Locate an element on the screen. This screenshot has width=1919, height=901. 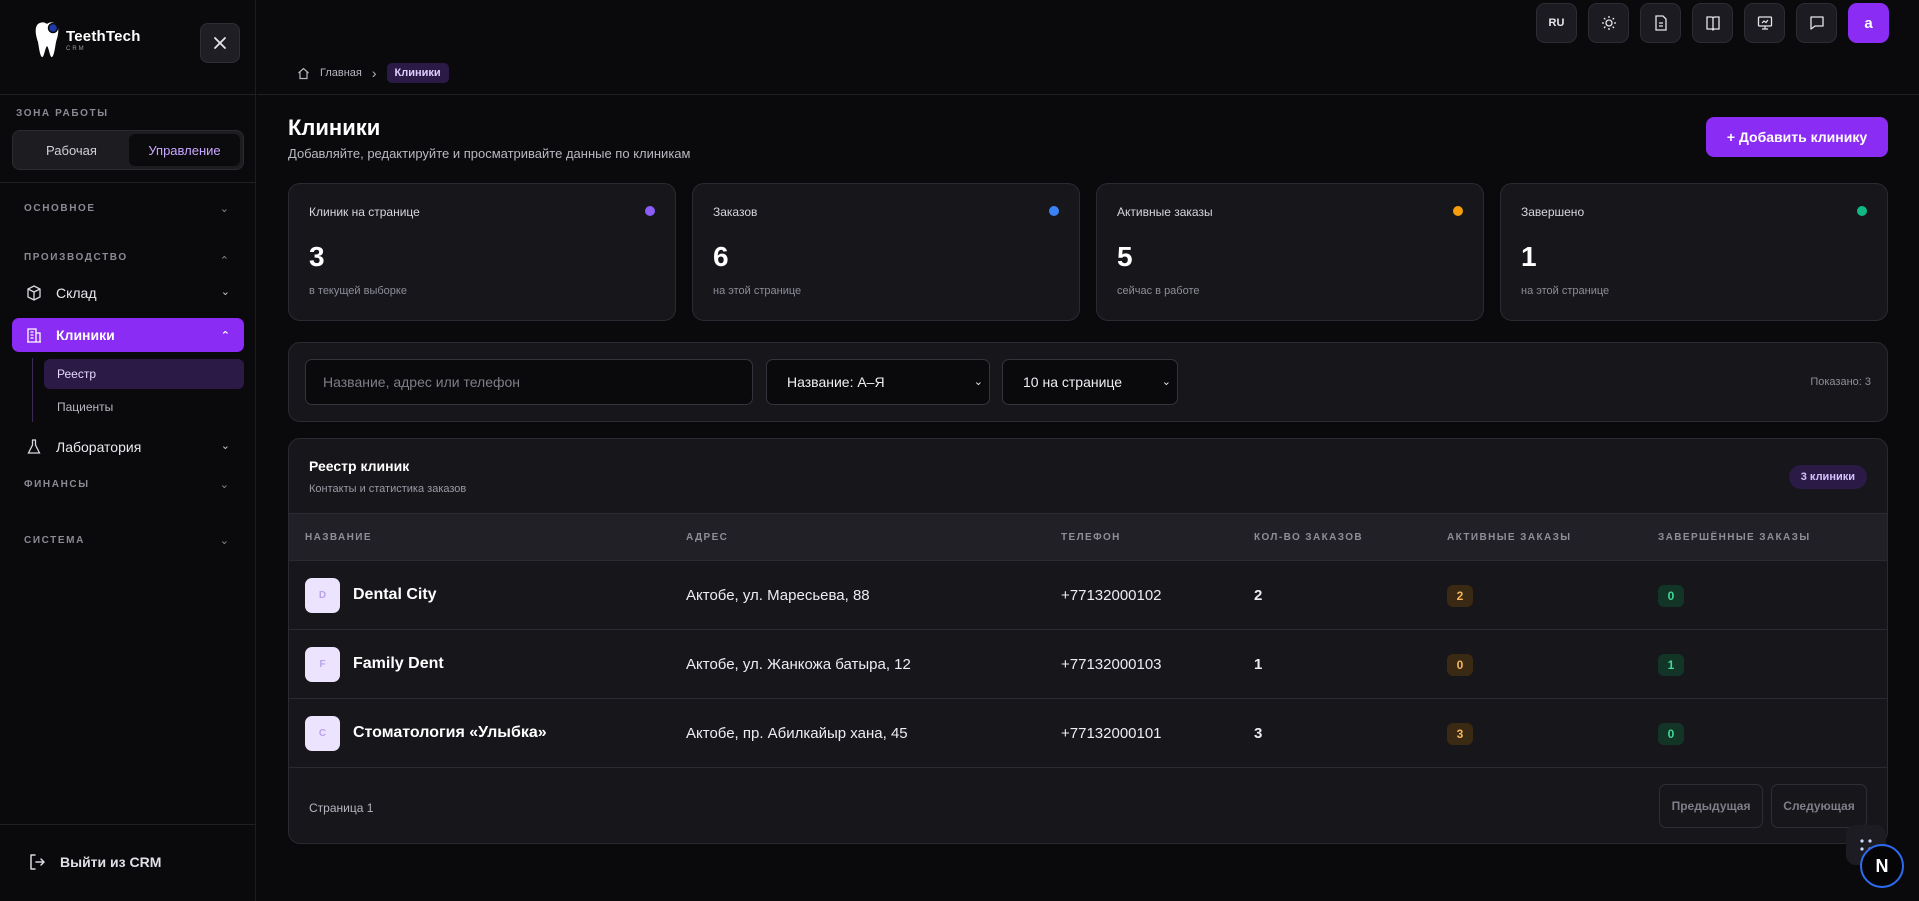
table-subtitle: Контакты и статистика заказов is located at coordinates (388, 489).